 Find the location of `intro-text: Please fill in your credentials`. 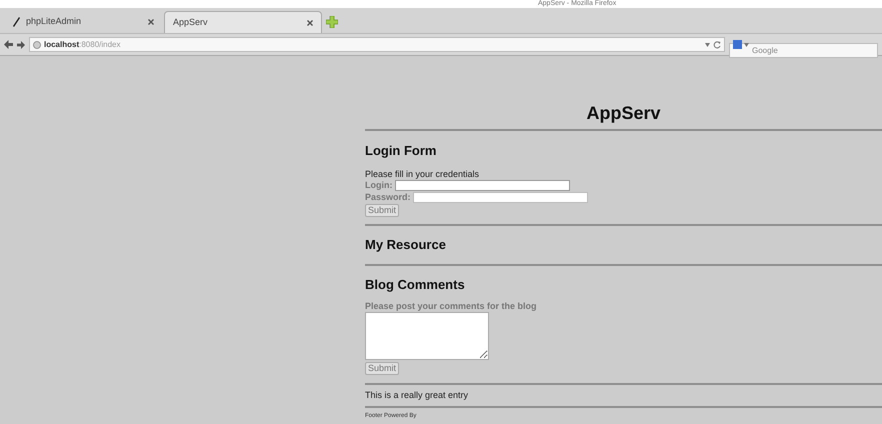

intro-text: Please fill in your credentials is located at coordinates (422, 174).